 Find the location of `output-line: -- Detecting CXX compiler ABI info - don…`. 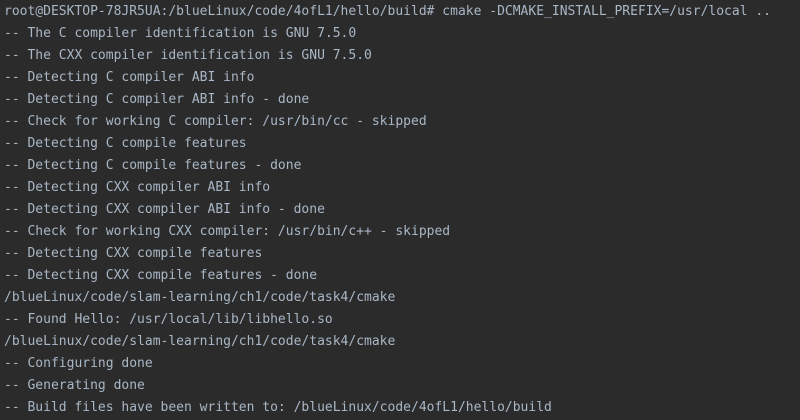

output-line: -- Detecting CXX compiler ABI info - don… is located at coordinates (164, 209).